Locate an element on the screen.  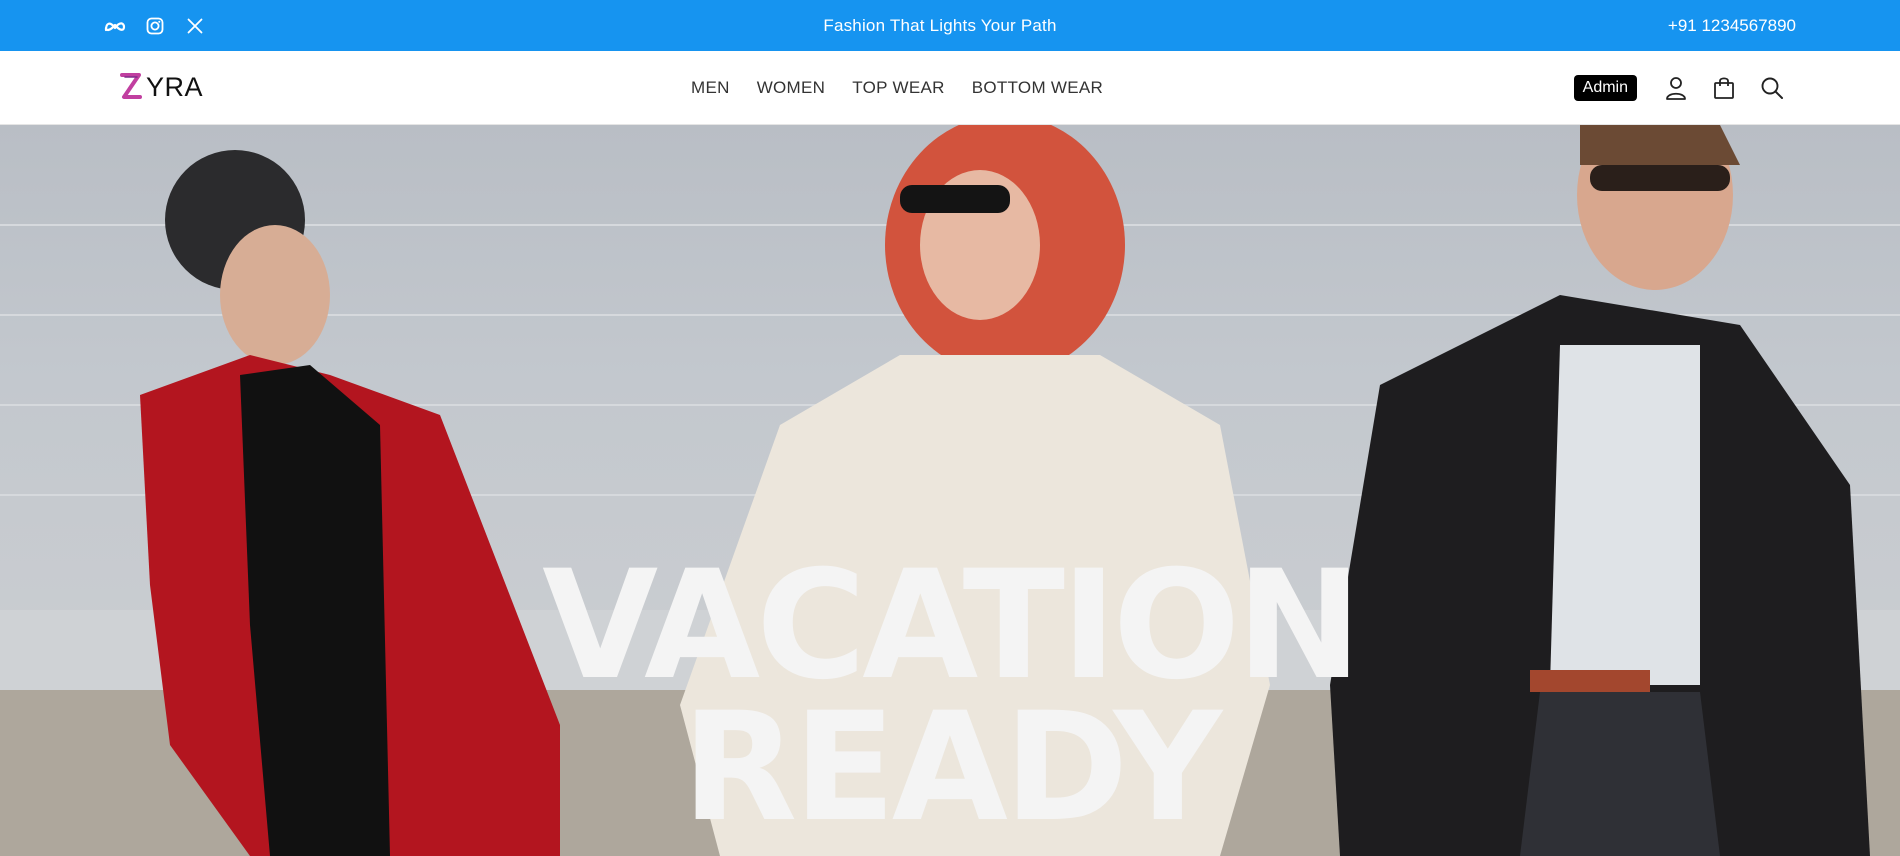
category-menu: MEN WOMEN TOP WEAR BOTTOM WEAR is located at coordinates (897, 88).